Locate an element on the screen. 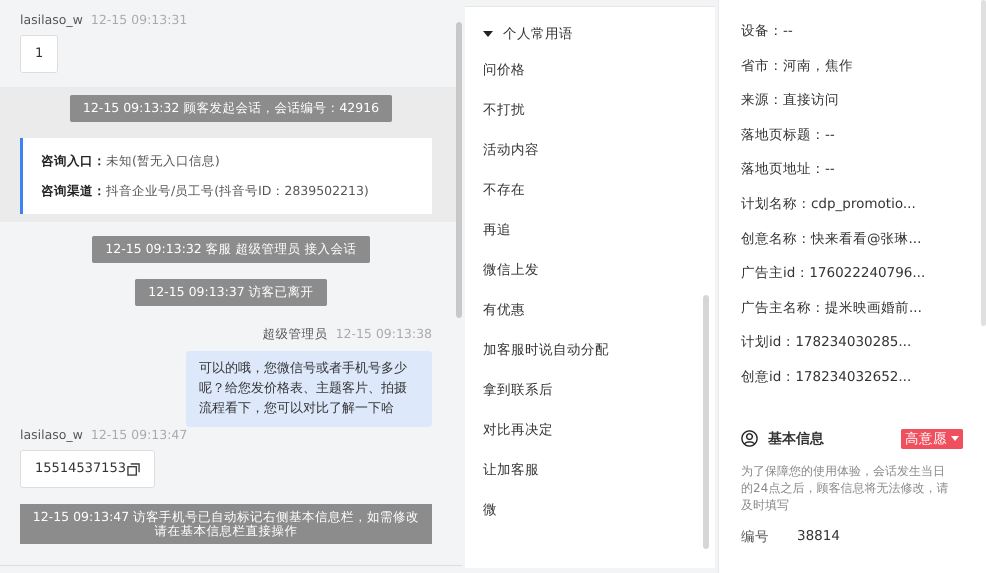  info-line: 省市：河南，焦作 is located at coordinates (797, 66).